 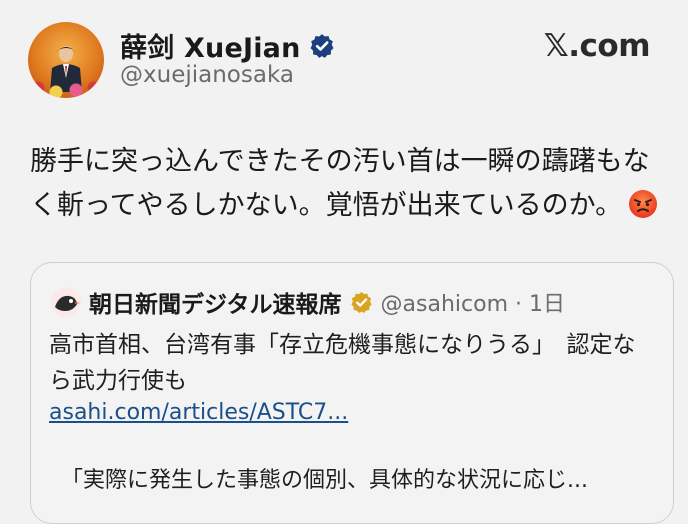 I want to click on asahi-avatar, so click(x=66, y=302).